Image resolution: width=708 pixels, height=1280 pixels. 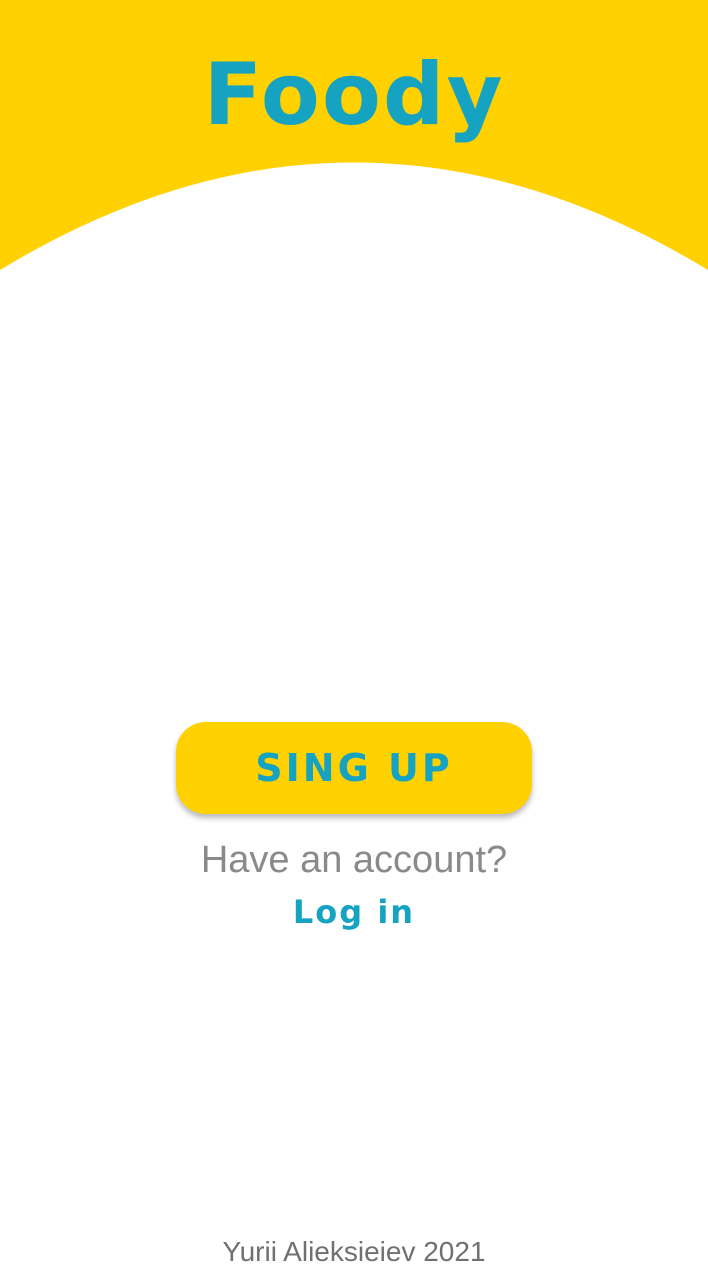 What do you see at coordinates (354, 912) in the screenshot?
I see `login-link: Log in` at bounding box center [354, 912].